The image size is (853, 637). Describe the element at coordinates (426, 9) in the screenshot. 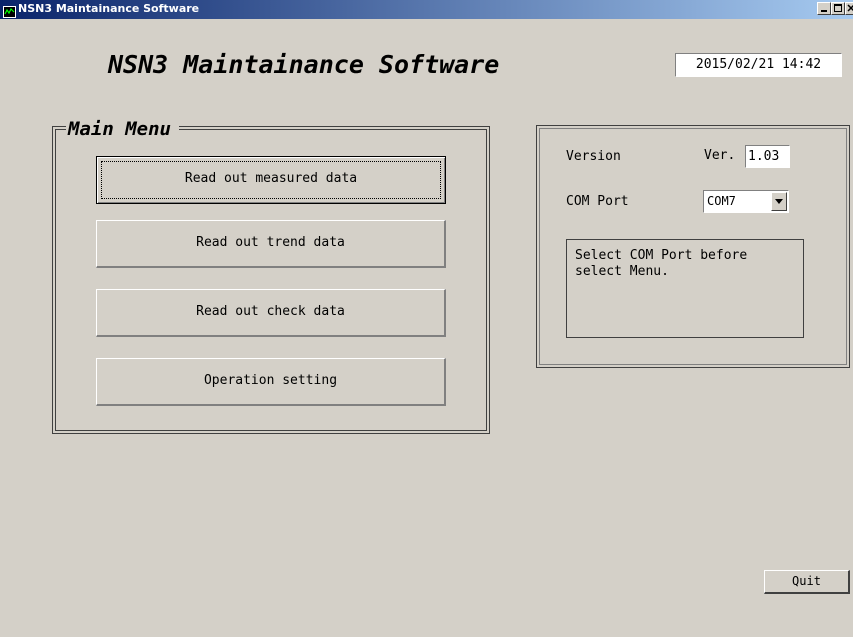

I see `window-titlebar: NSN3 Maintainance Software` at that location.